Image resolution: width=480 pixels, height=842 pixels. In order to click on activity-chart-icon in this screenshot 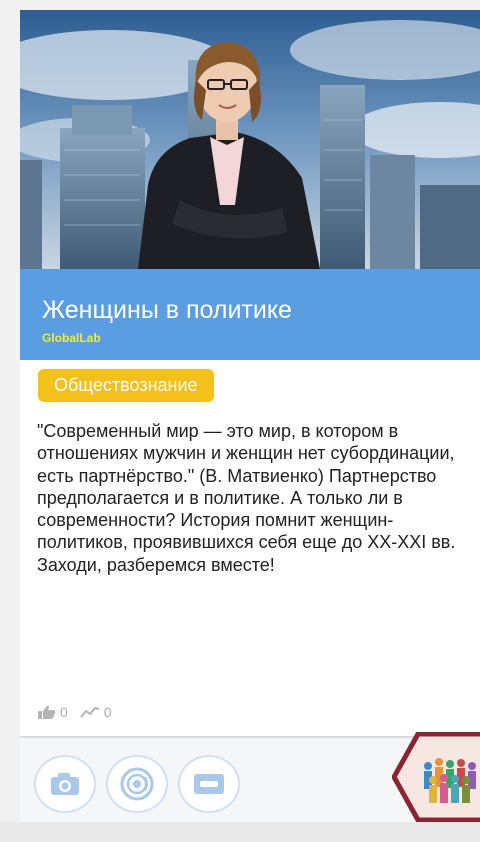, I will do `click(89, 712)`.